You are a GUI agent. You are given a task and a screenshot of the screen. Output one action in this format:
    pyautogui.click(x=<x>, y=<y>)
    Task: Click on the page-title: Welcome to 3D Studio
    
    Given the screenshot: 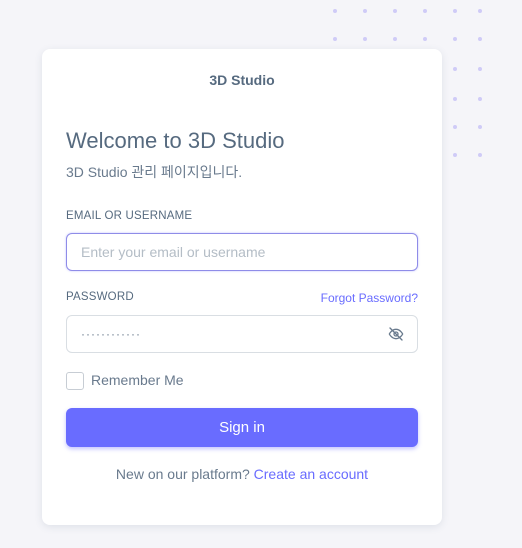 What is the action you would take?
    pyautogui.click(x=175, y=140)
    